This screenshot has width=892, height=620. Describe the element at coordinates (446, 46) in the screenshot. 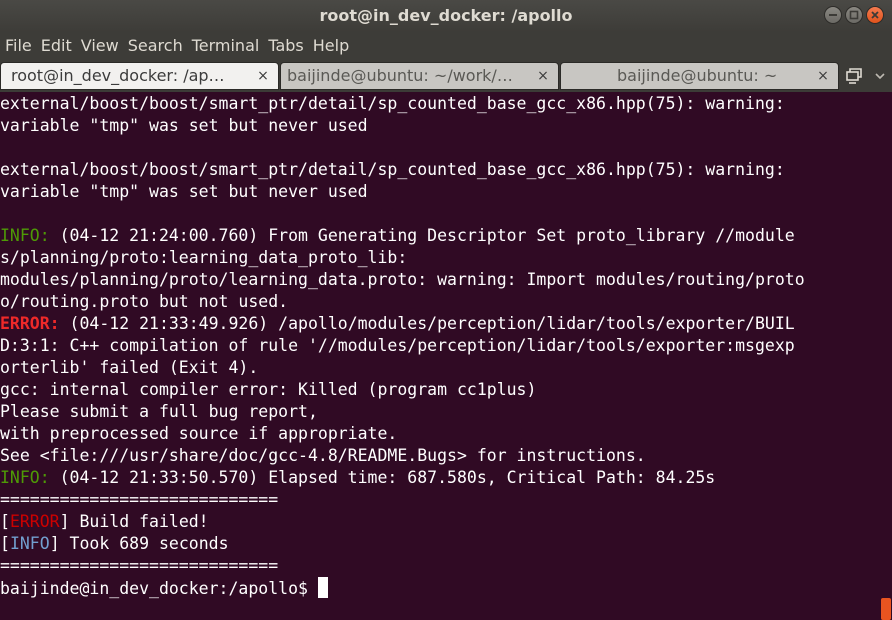

I see `menu-bar: File Edit View Search Terminal Tabs Help` at that location.